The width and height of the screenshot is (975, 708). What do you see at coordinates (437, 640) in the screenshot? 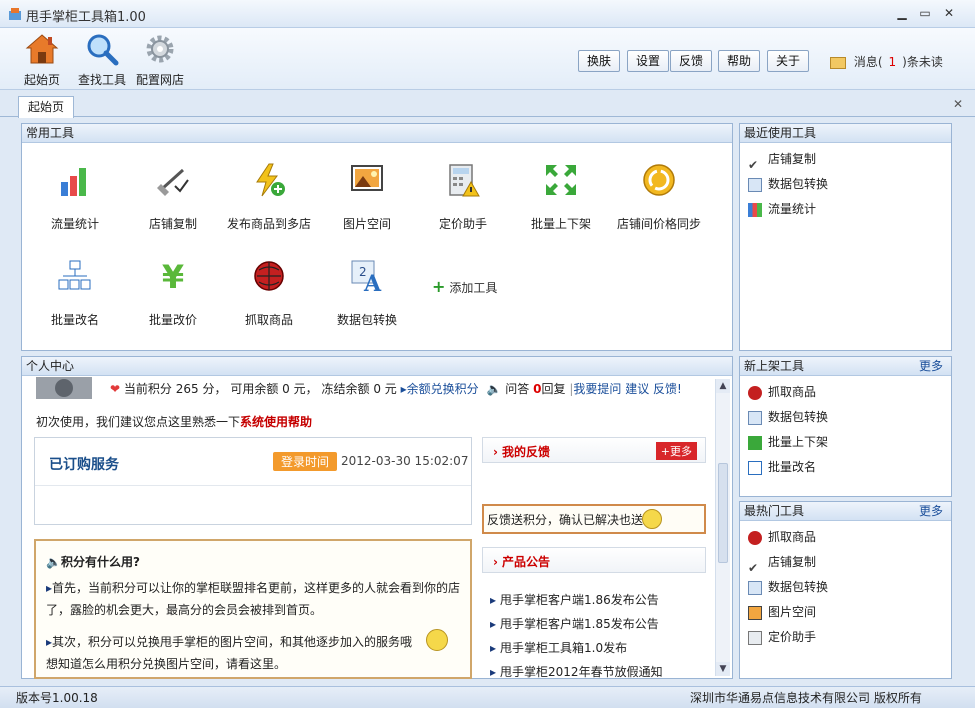
I see `cool-face-icon` at bounding box center [437, 640].